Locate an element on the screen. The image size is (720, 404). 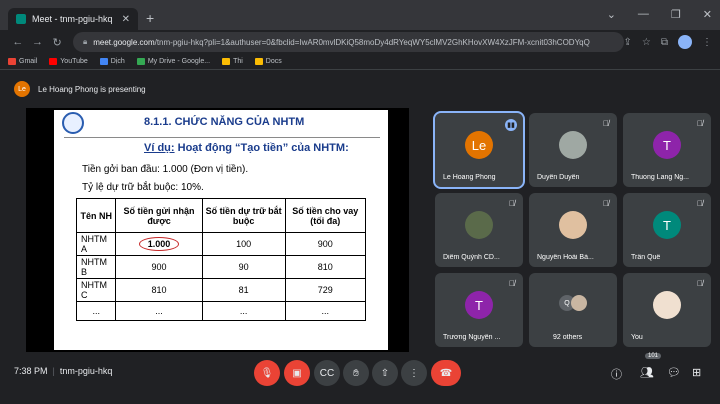
people-icon: 👥︎ is located at coordinates (647, 372).